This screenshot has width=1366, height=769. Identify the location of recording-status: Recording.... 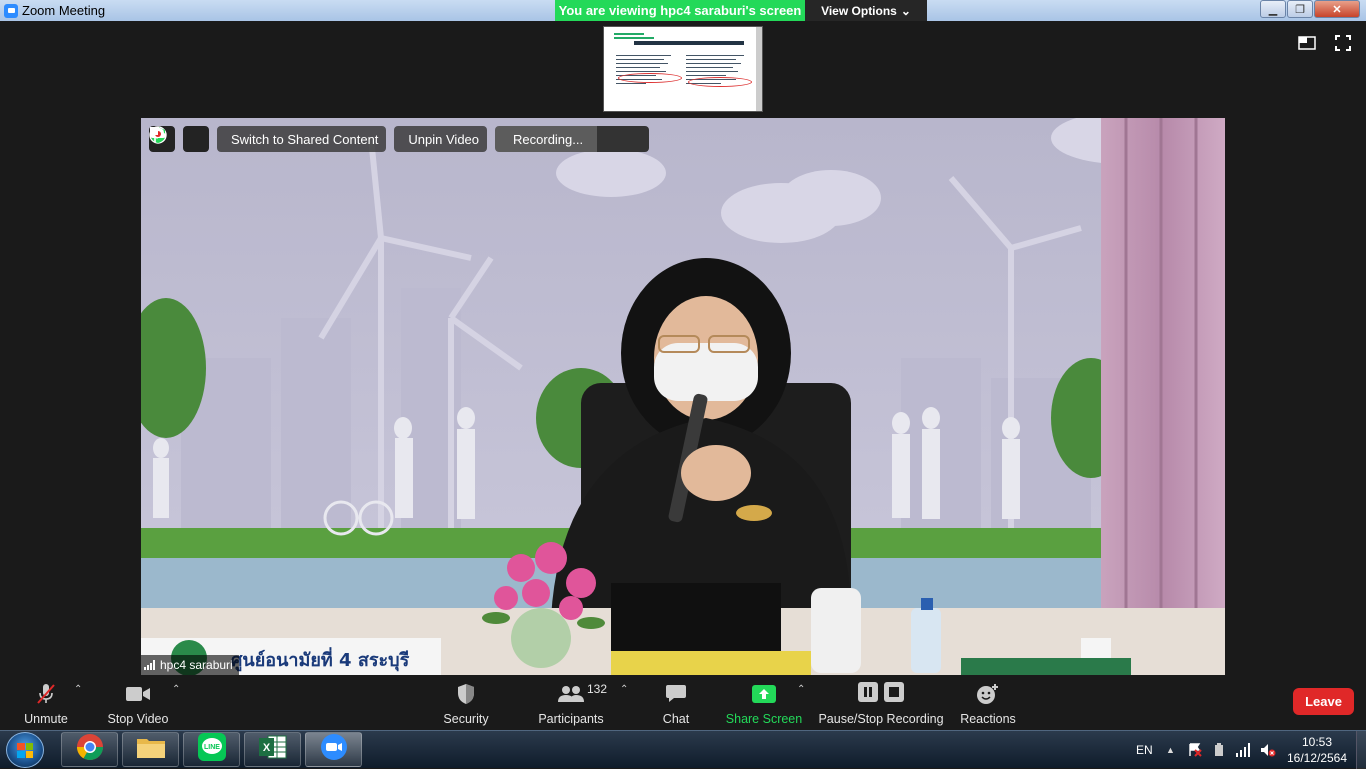
(373, 139).